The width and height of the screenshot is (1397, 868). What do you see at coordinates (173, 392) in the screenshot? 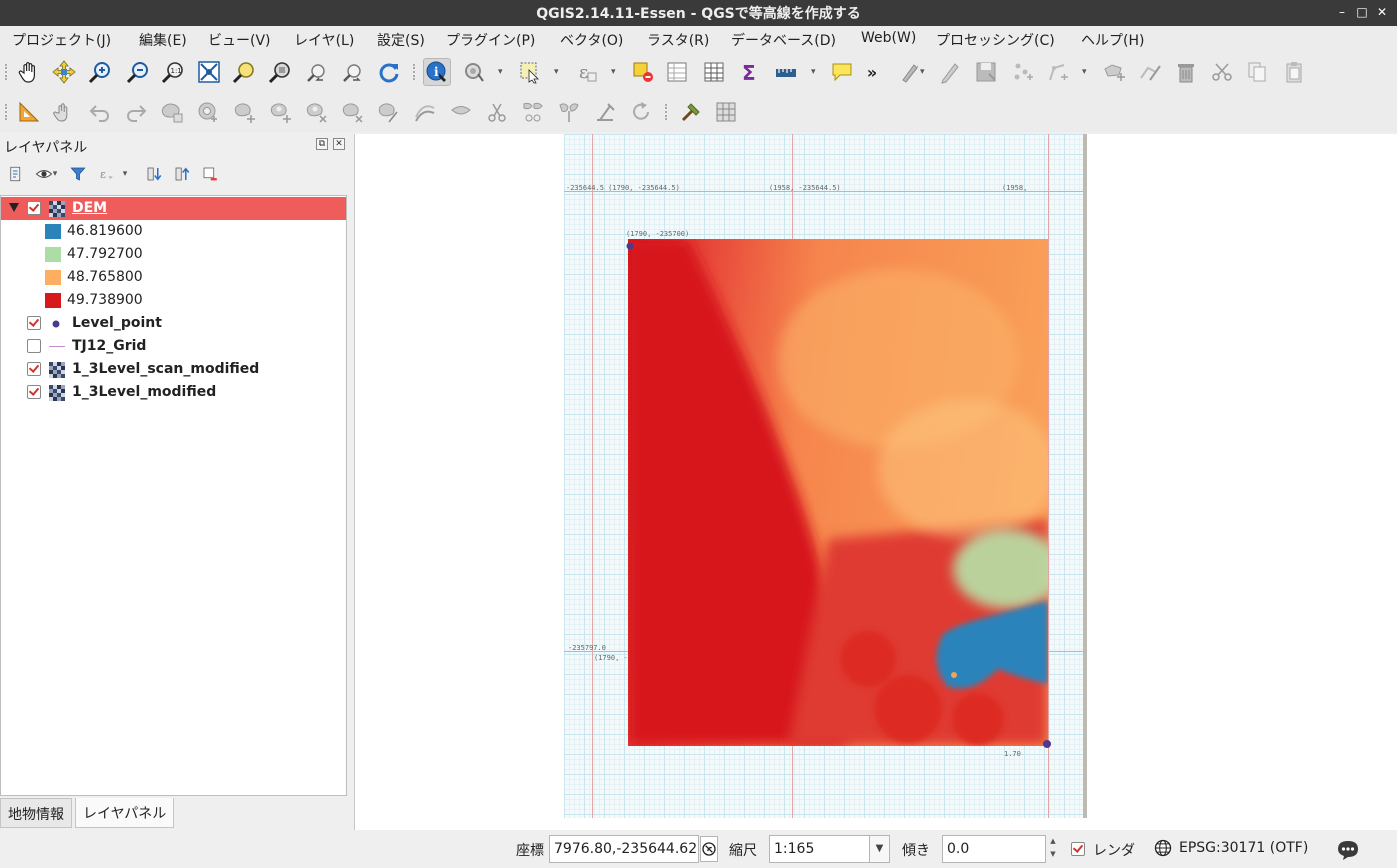
I see `layer-row-level-modified: 1_3Level_modified` at bounding box center [173, 392].